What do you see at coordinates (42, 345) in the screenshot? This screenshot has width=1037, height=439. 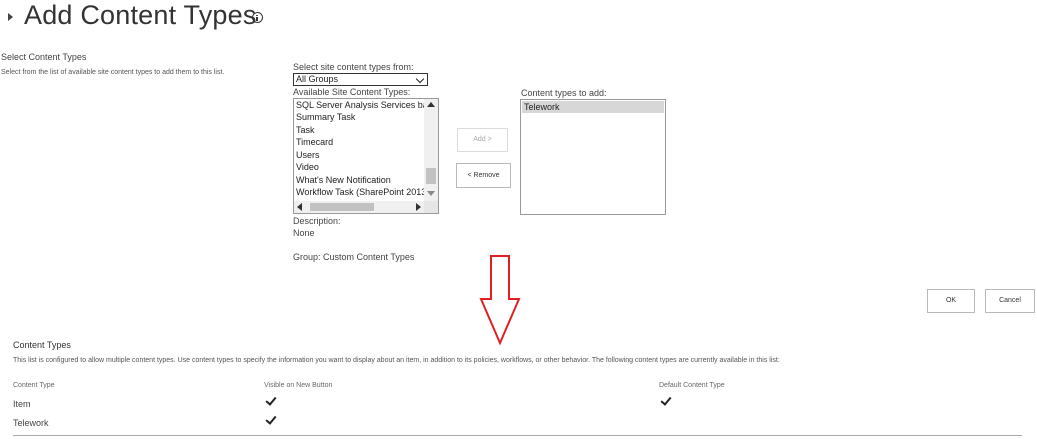 I see `content-types-heading: Content Types` at bounding box center [42, 345].